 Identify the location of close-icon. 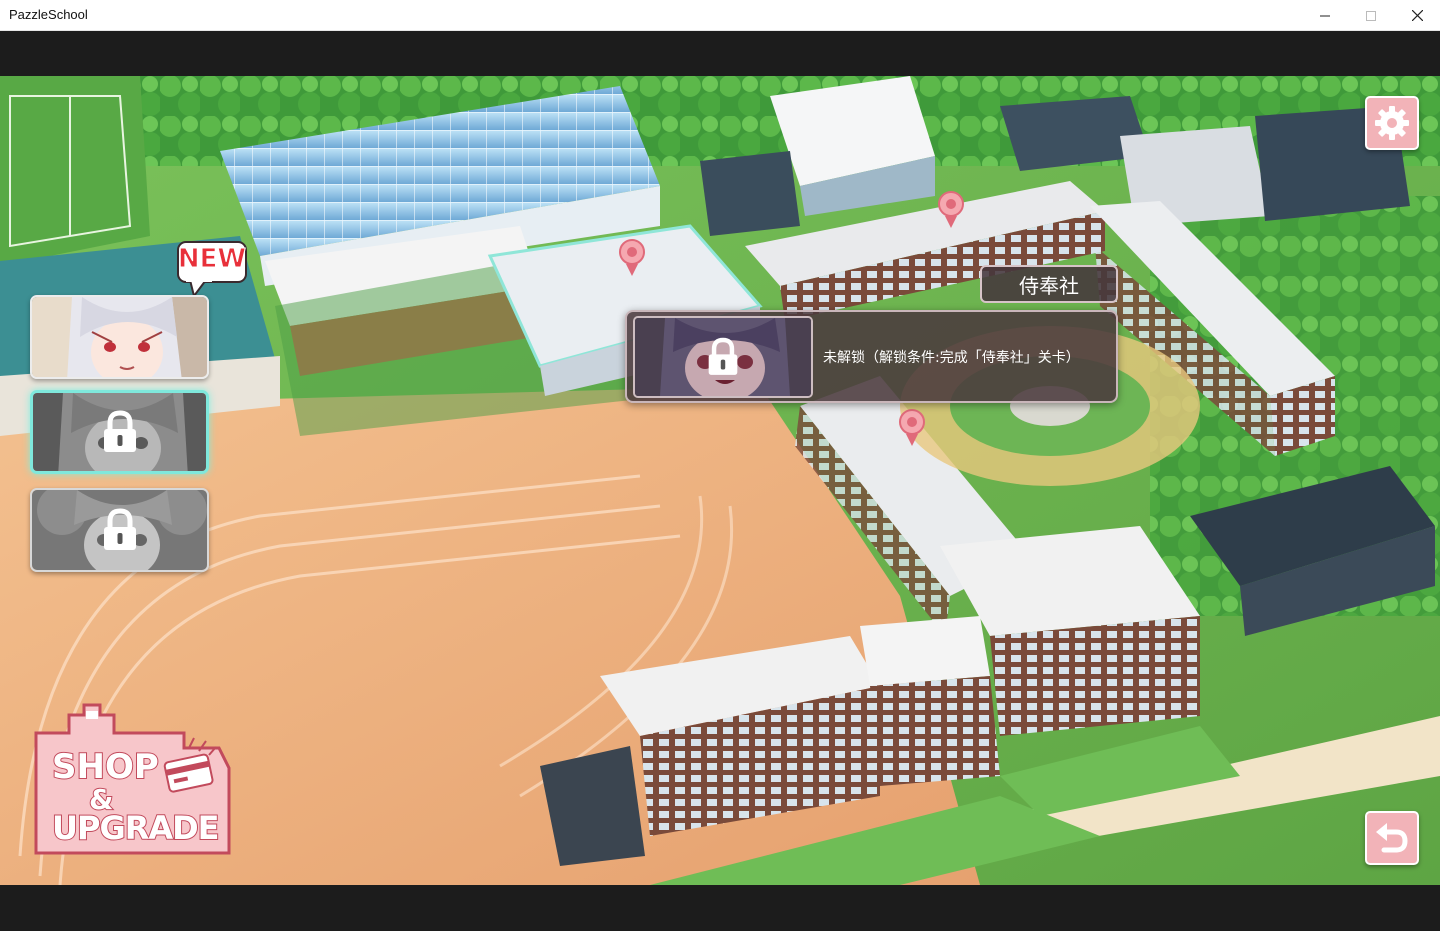
(1417, 15).